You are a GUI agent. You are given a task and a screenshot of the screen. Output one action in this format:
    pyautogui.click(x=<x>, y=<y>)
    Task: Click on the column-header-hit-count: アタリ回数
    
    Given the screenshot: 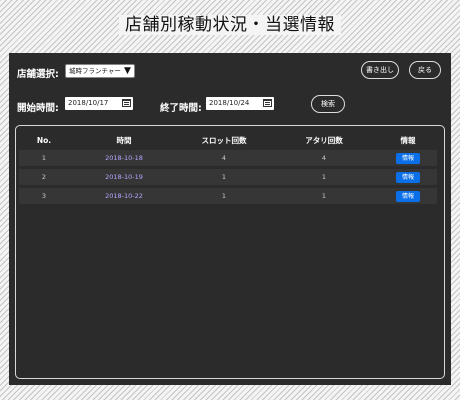 What is the action you would take?
    pyautogui.click(x=324, y=140)
    